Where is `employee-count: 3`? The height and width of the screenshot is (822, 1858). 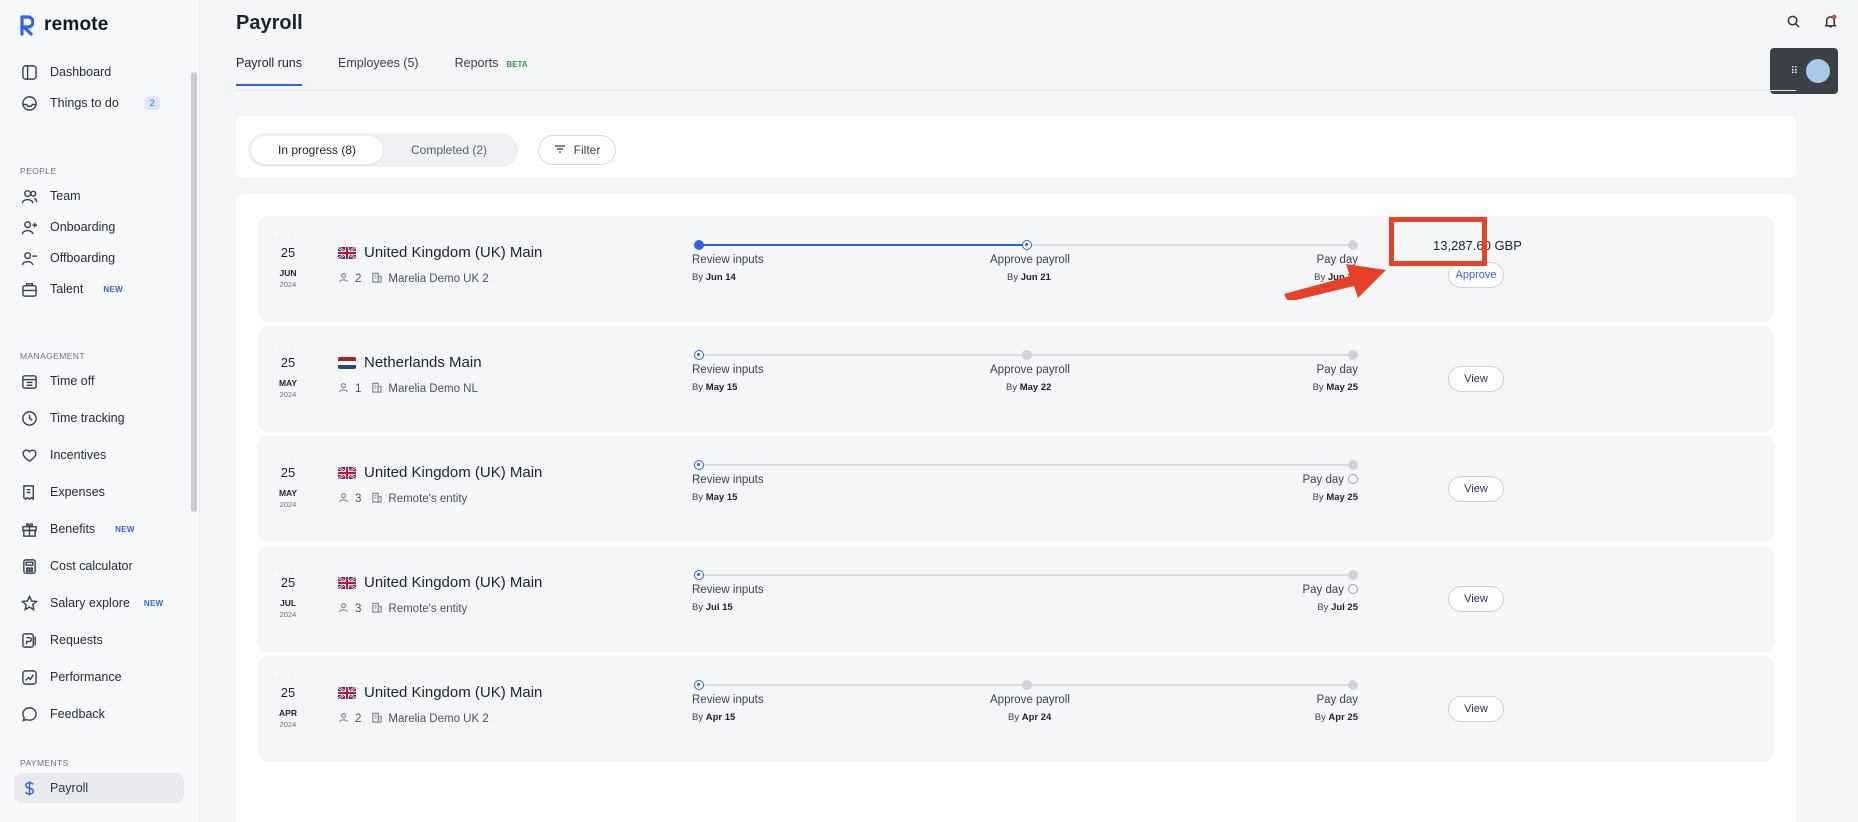 employee-count: 3 is located at coordinates (358, 609).